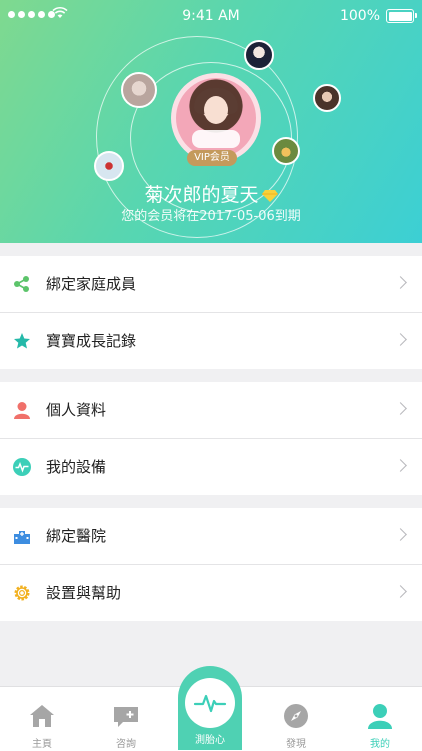 Image resolution: width=422 pixels, height=751 pixels. I want to click on person-icon, so click(22, 410).